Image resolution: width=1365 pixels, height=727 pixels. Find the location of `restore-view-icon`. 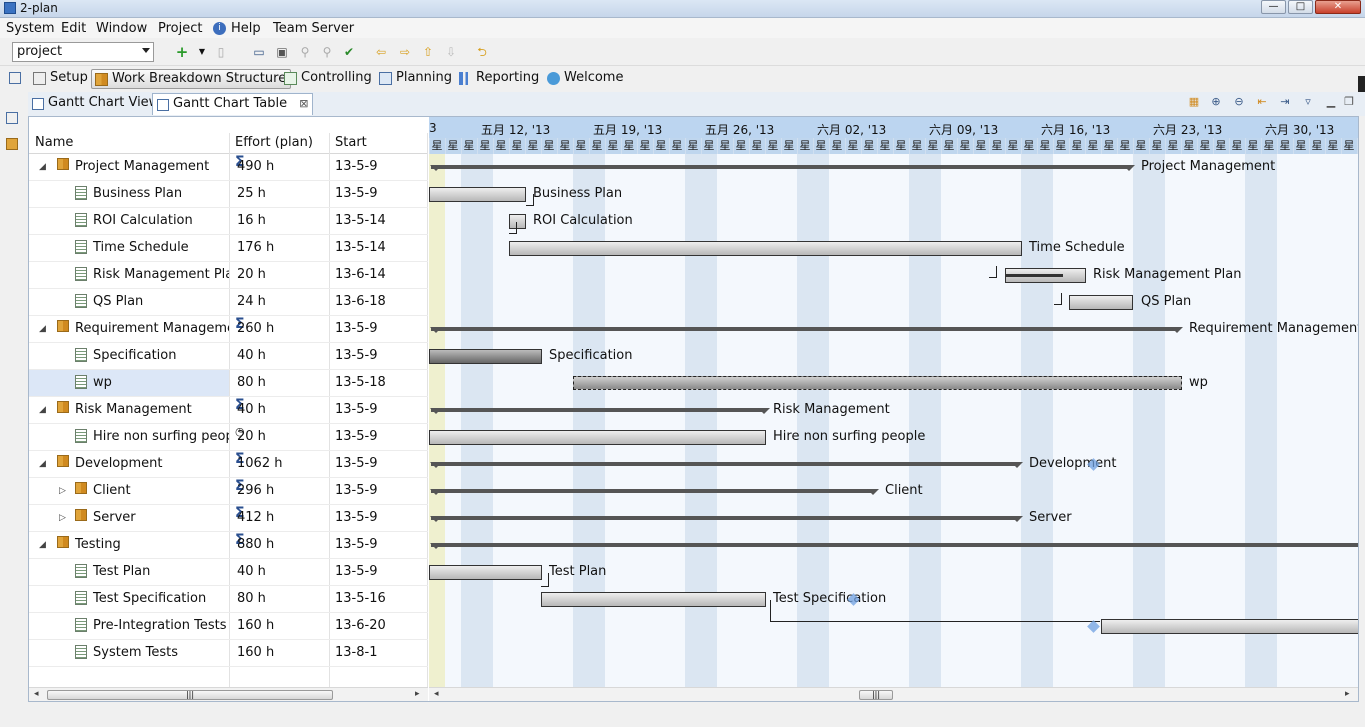

restore-view-icon is located at coordinates (12, 118).